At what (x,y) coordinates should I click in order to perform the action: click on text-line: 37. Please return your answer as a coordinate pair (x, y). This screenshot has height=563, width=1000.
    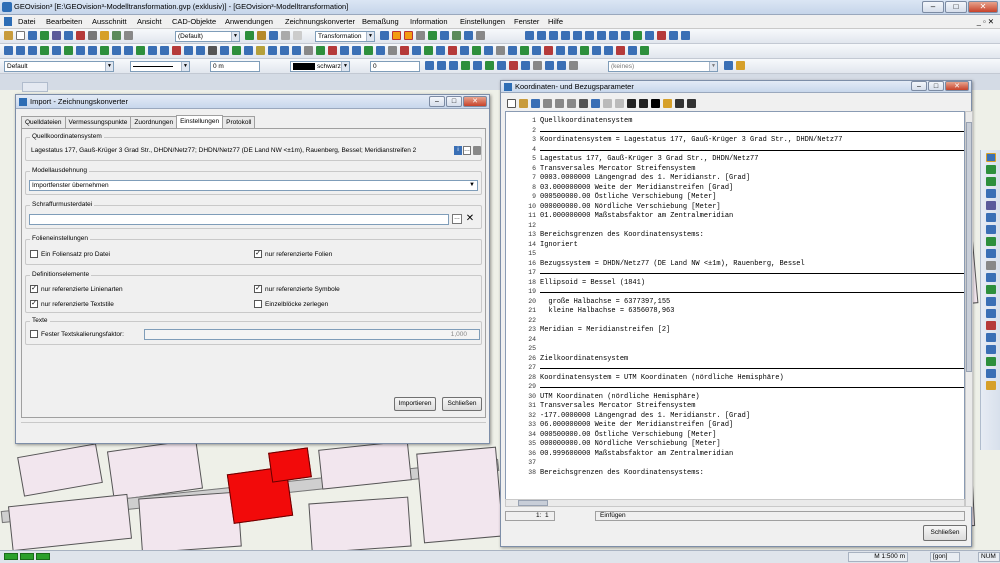
    Looking at the image, I should click on (735, 463).